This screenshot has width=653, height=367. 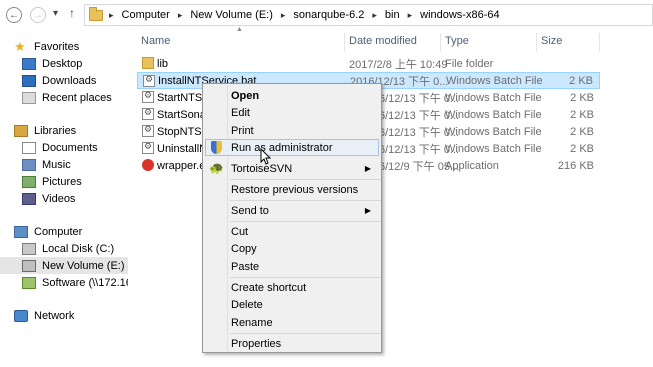 What do you see at coordinates (57, 46) in the screenshot?
I see `nav-label: Favorites` at bounding box center [57, 46].